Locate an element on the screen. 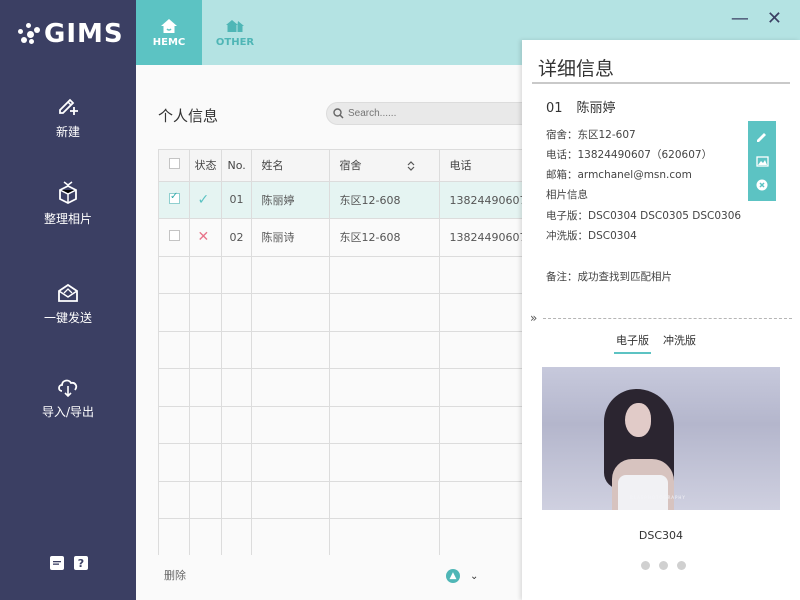 The height and width of the screenshot is (600, 800). nav-organize-photos: 整理相片 is located at coordinates (68, 203).